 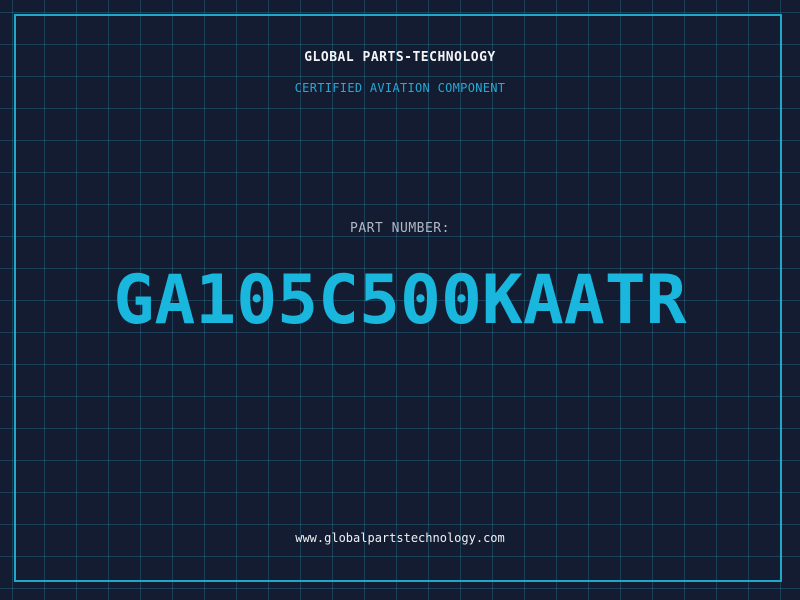 What do you see at coordinates (400, 300) in the screenshot?
I see `part-number-value: GA105C500KAATR` at bounding box center [400, 300].